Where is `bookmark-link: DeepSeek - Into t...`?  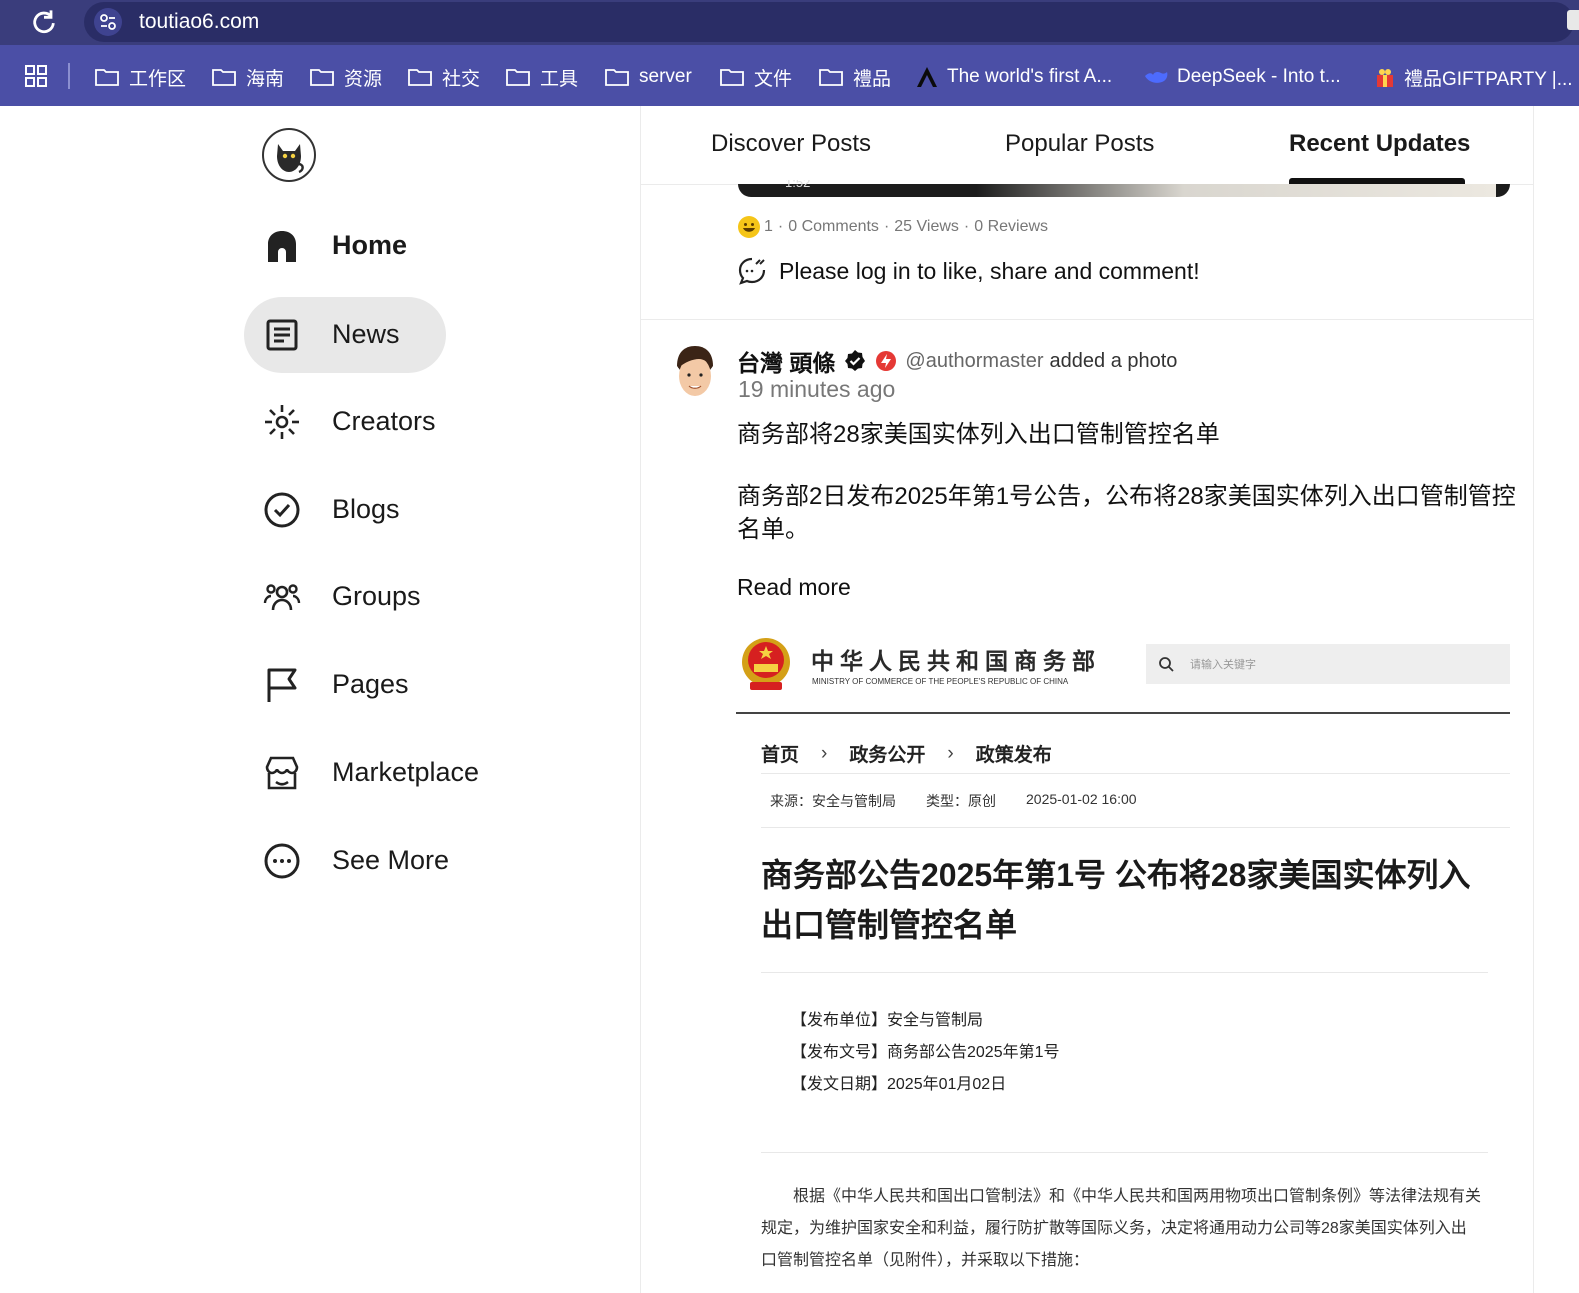
bookmark-link: DeepSeek - Into t... is located at coordinates (1242, 77).